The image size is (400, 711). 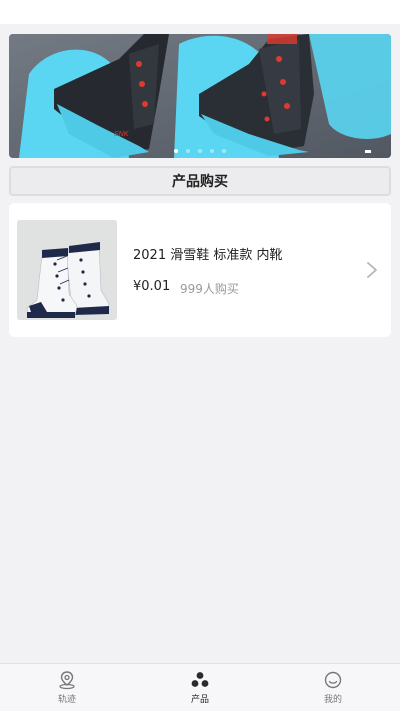 What do you see at coordinates (199, 700) in the screenshot?
I see `nav-label-product: 产品` at bounding box center [199, 700].